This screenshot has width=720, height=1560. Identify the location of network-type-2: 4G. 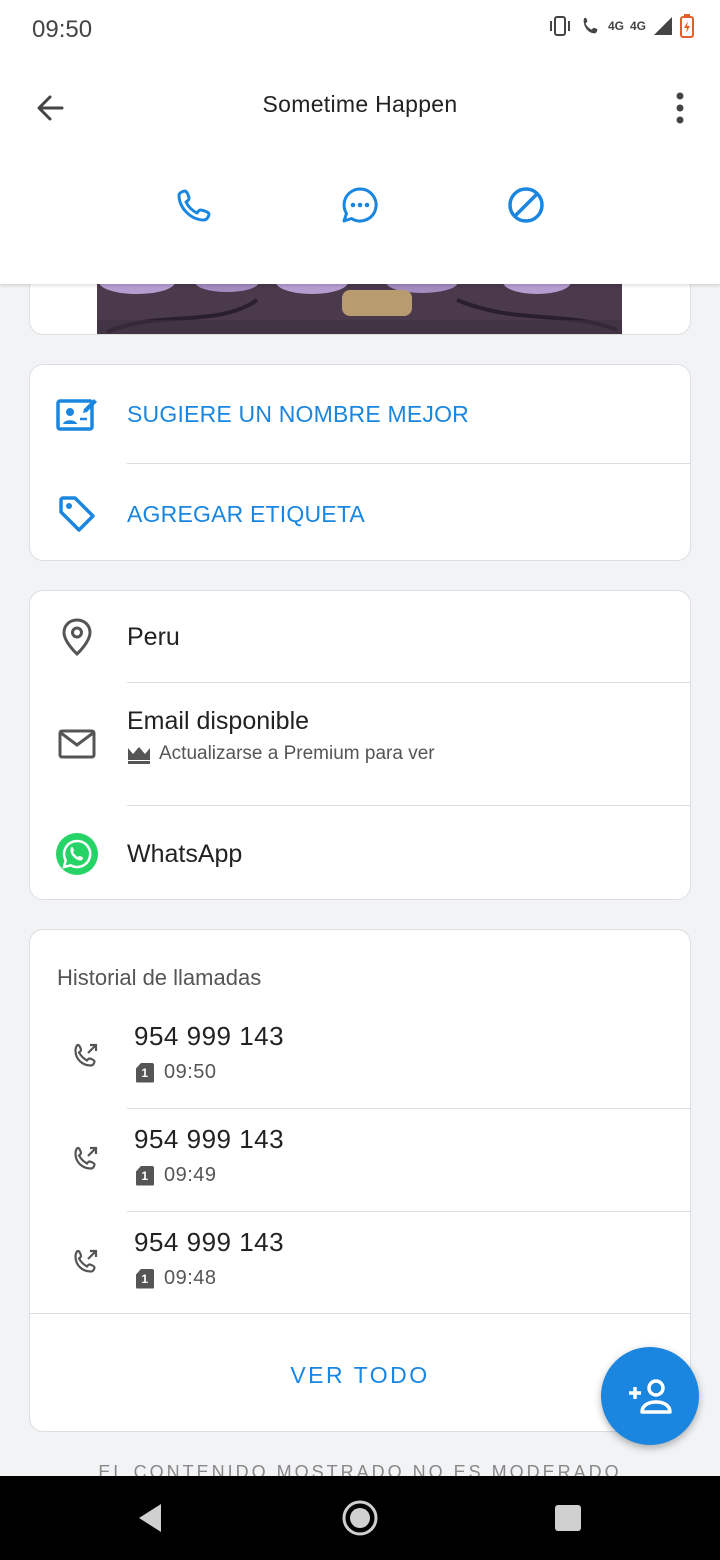
(637, 26).